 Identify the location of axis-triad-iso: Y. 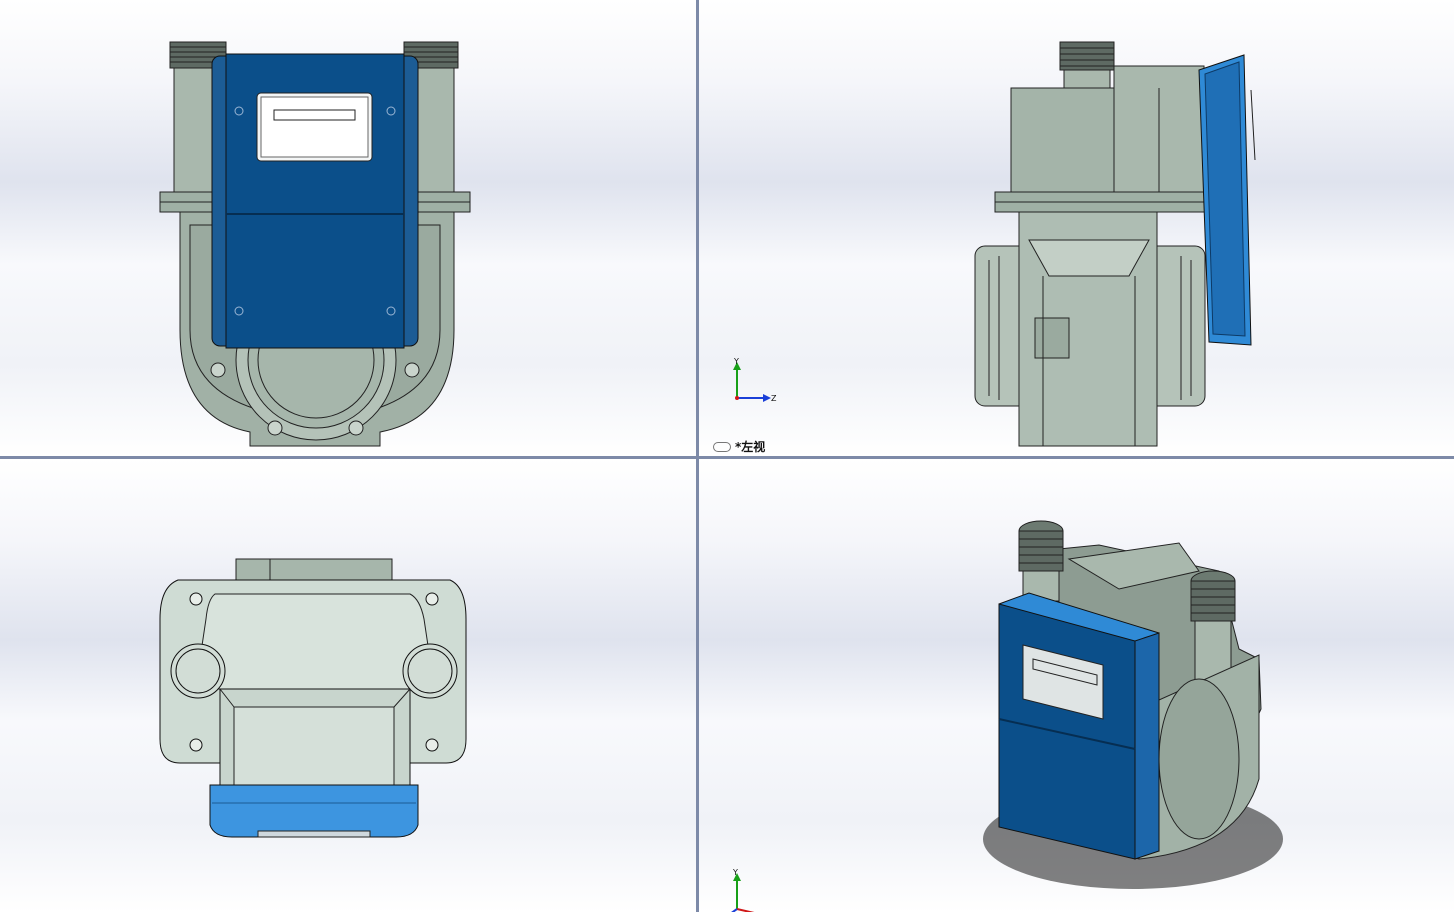
(743, 890).